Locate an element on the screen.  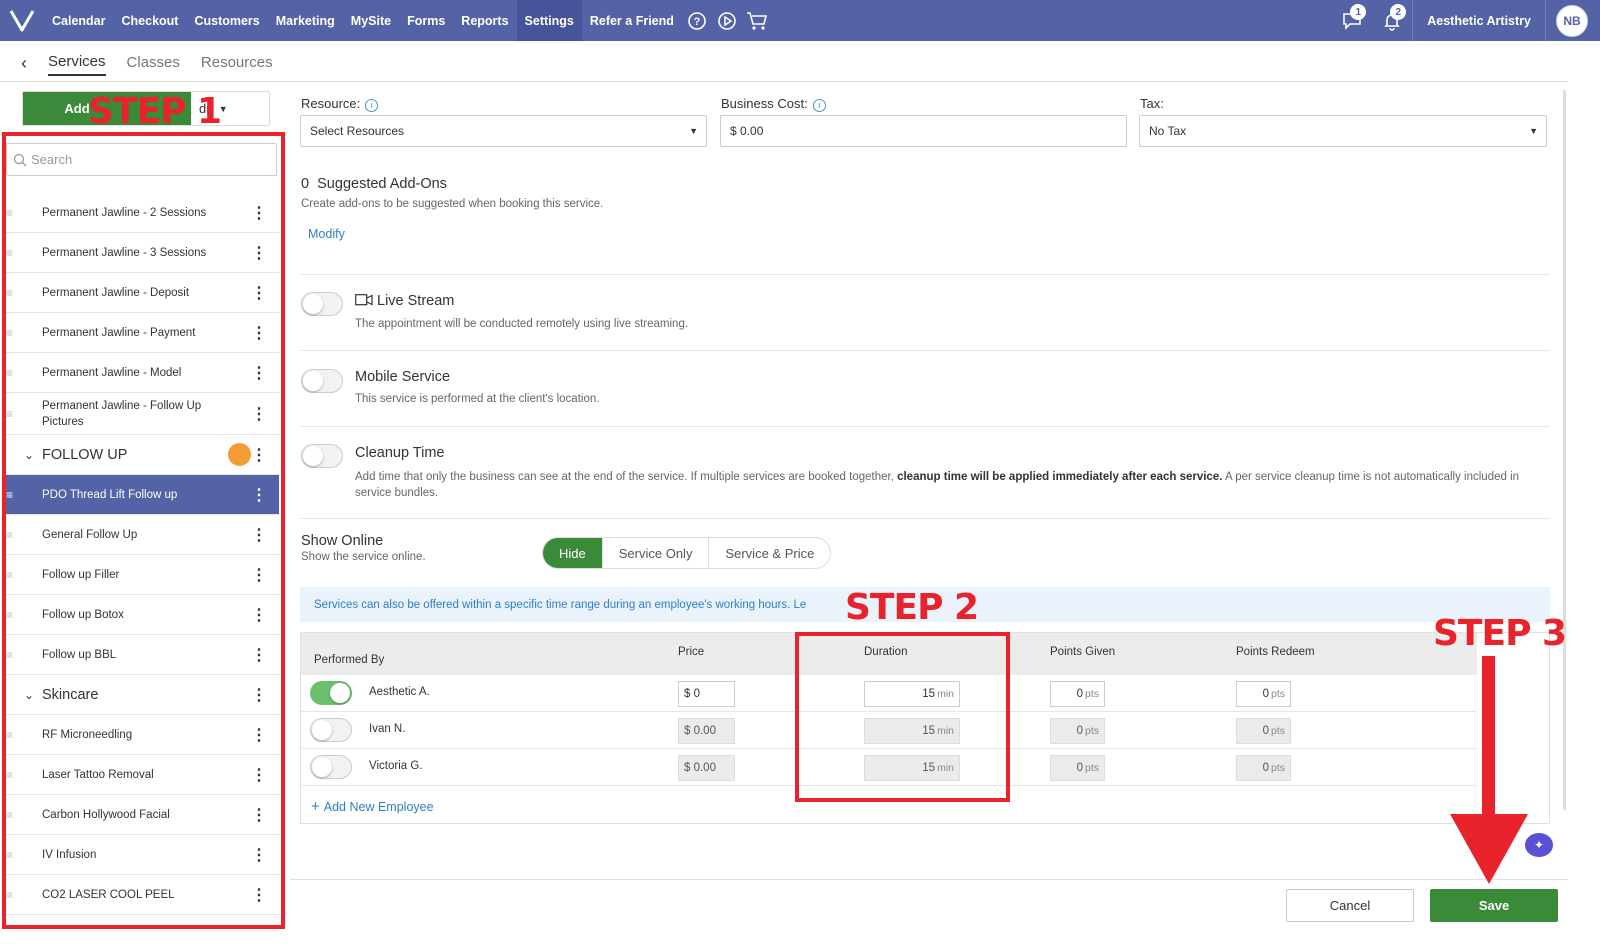
nav-marketing: Marketing is located at coordinates (305, 20).